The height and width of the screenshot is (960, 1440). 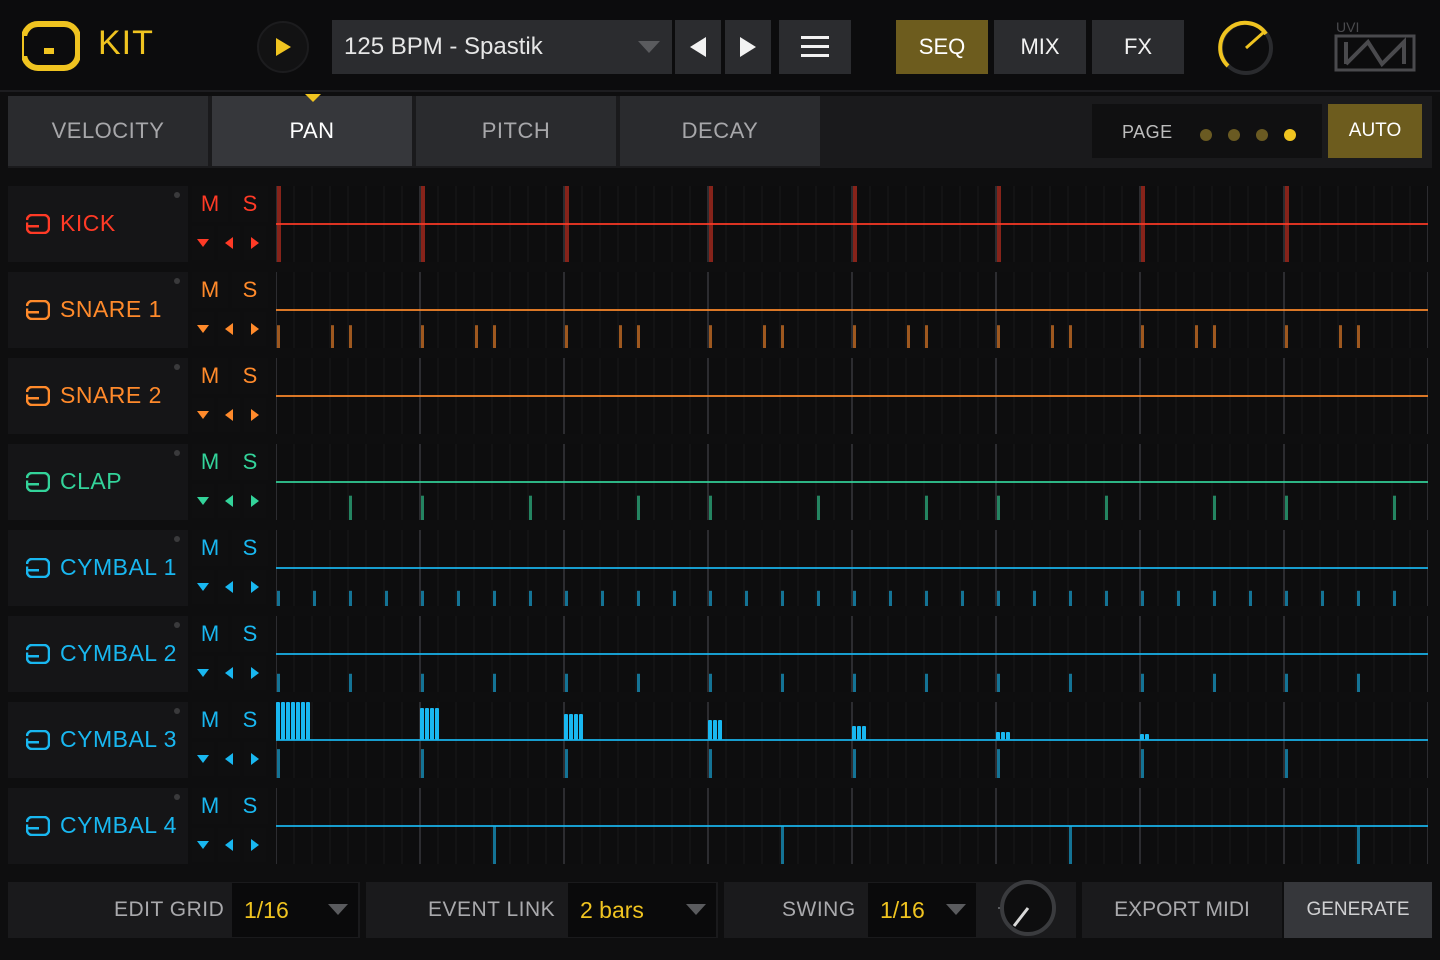 What do you see at coordinates (922, 910) in the screenshot?
I see `swing-select: 1/16` at bounding box center [922, 910].